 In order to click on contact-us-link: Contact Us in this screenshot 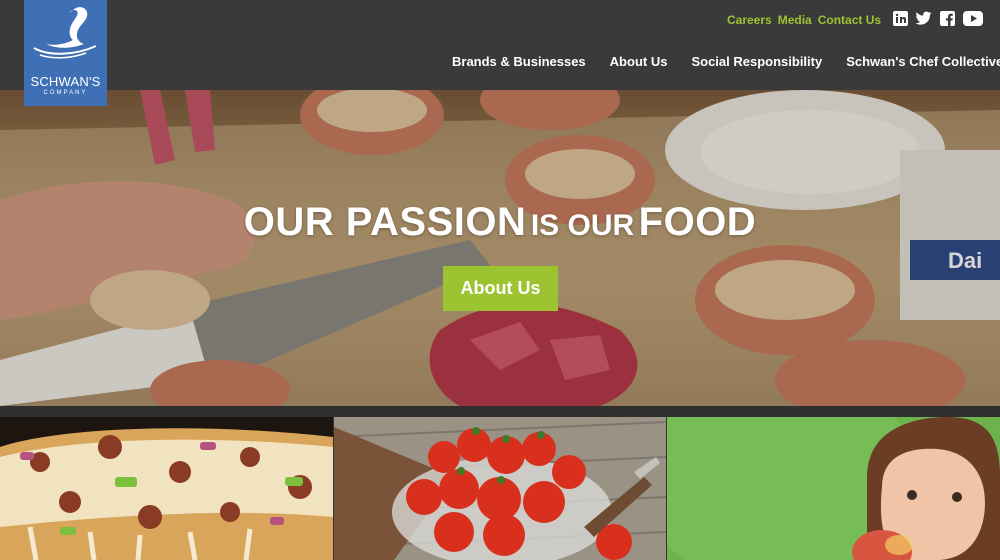, I will do `click(849, 20)`.